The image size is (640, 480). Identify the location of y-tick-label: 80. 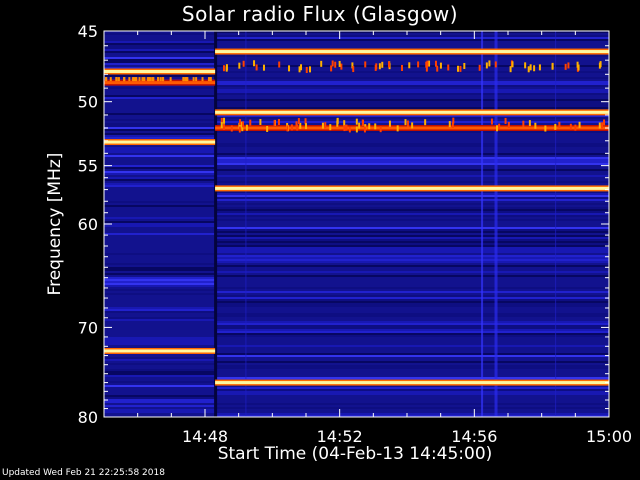
(88, 417).